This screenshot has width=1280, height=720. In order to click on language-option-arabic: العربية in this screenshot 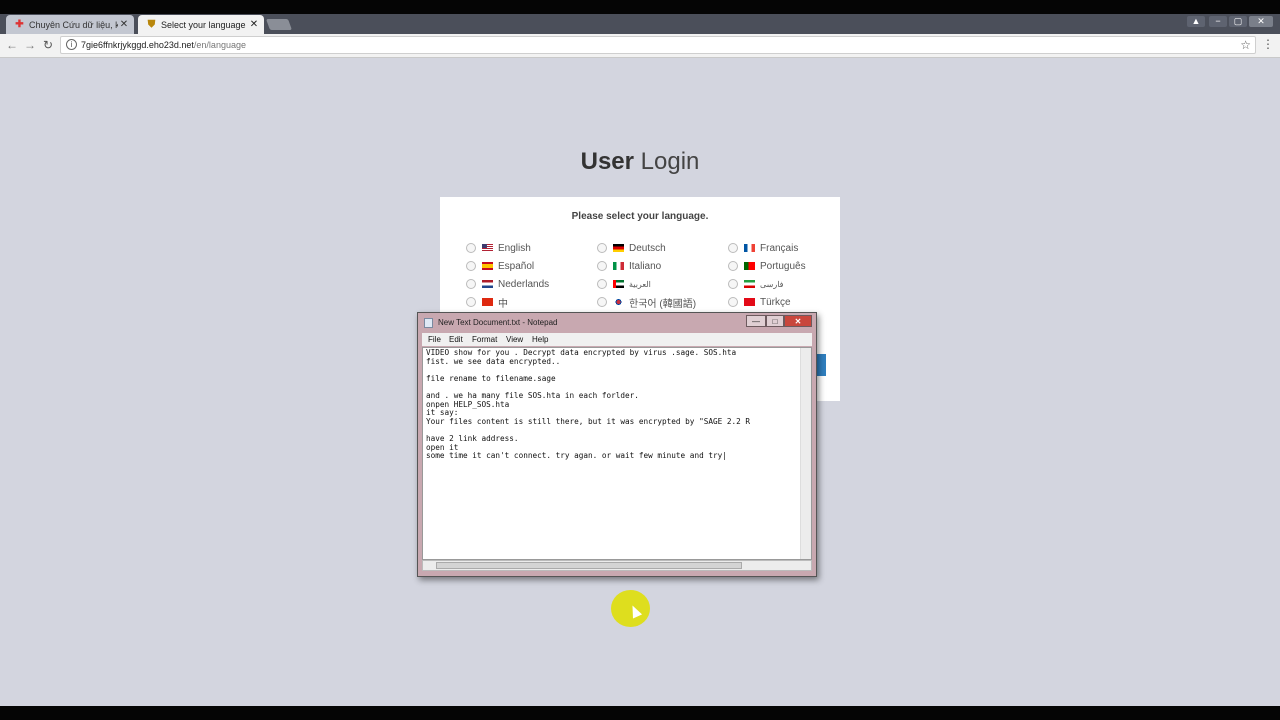, I will do `click(624, 284)`.